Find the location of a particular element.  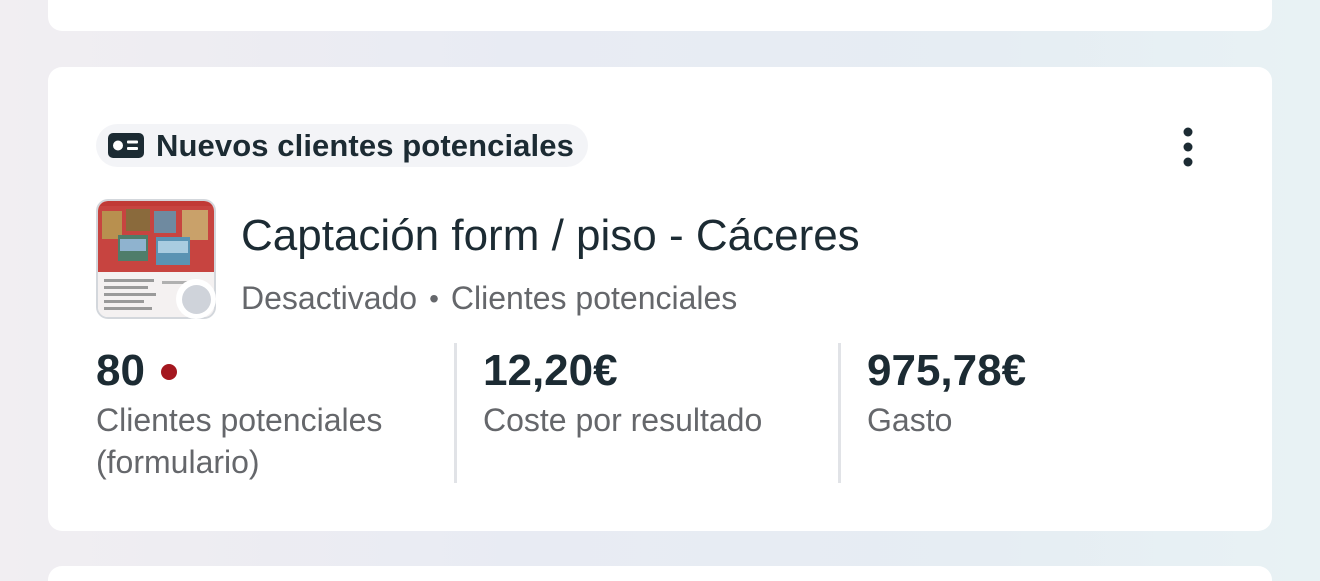

more-options-button is located at coordinates (1188, 147).